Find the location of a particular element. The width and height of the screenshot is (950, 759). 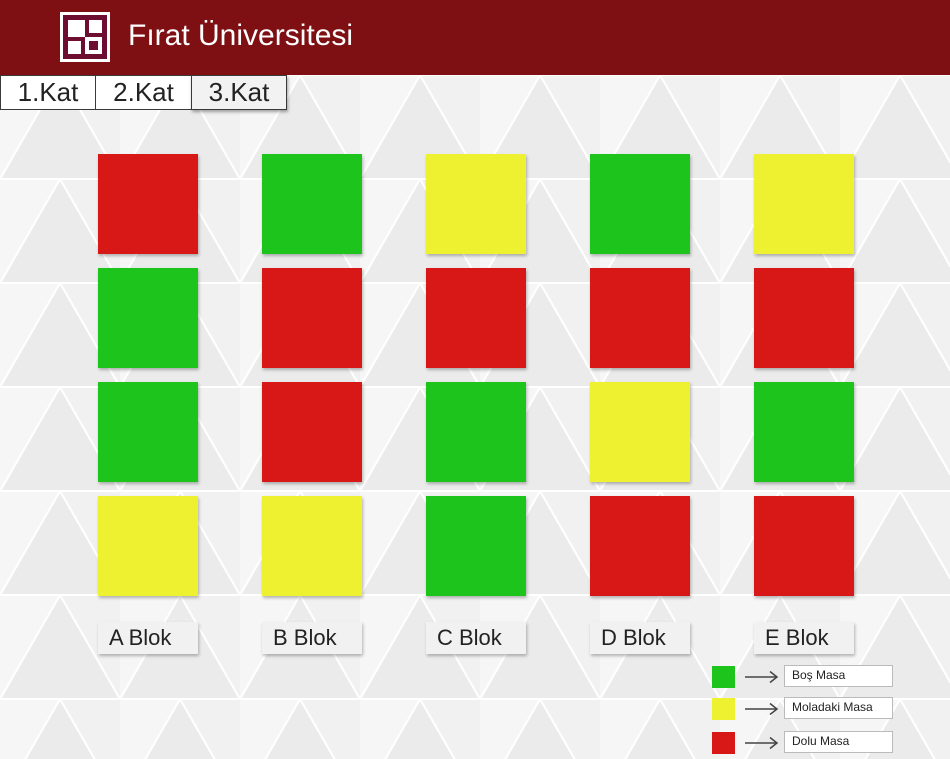

block-label-e: E Blok is located at coordinates (804, 638).